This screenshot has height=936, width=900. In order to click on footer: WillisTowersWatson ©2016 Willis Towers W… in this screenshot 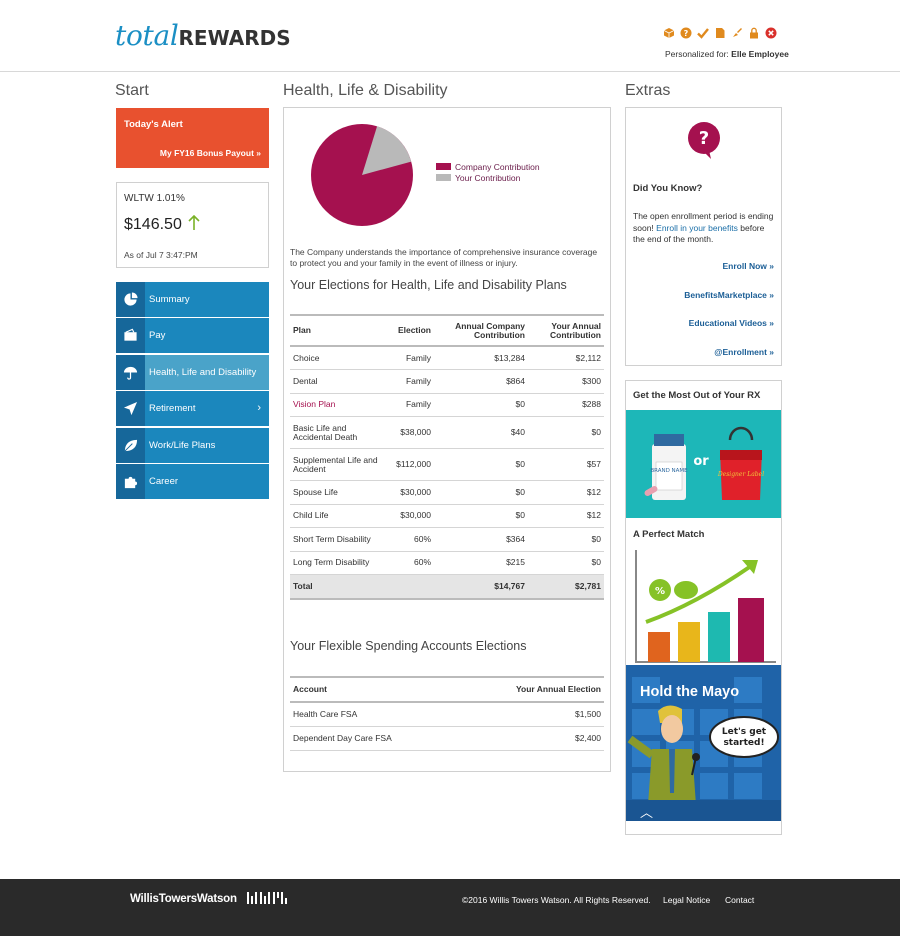, I will do `click(450, 907)`.